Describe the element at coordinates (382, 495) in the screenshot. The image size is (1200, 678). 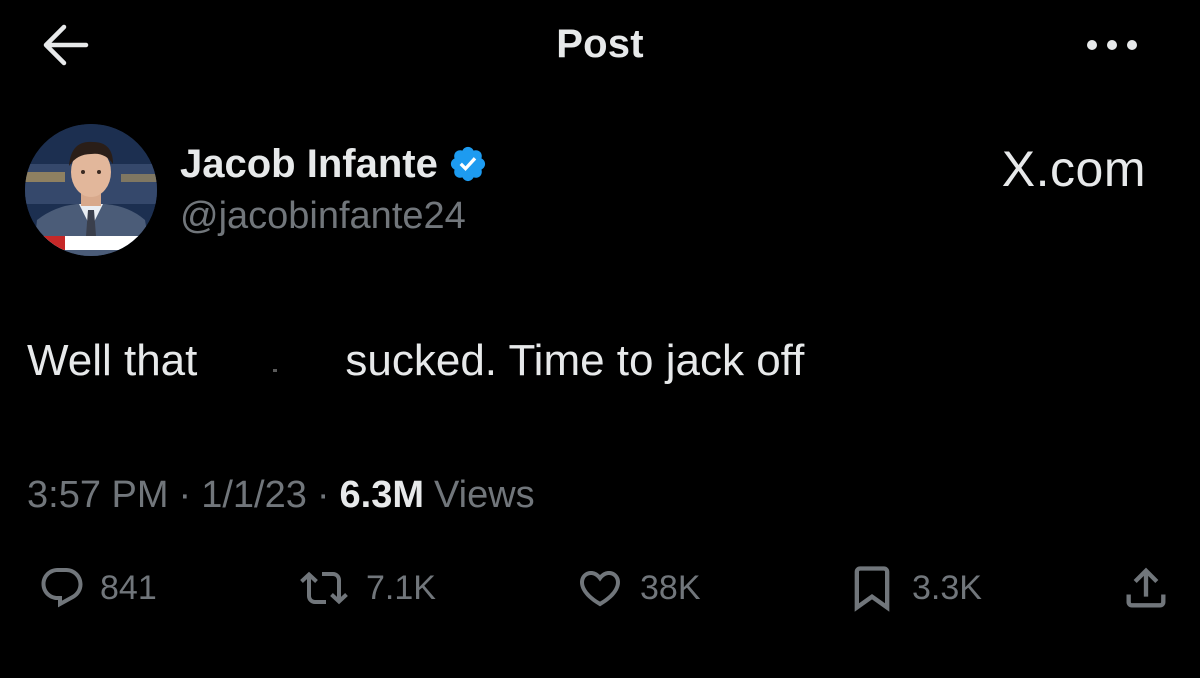
I see `views-count: 6.3M` at that location.